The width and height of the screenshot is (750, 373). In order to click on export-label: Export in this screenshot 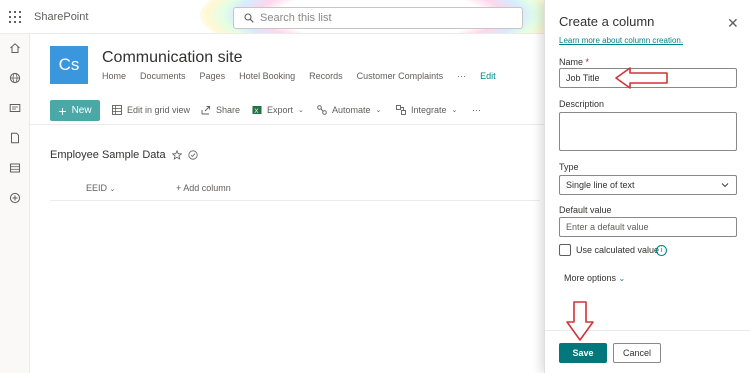, I will do `click(280, 110)`.